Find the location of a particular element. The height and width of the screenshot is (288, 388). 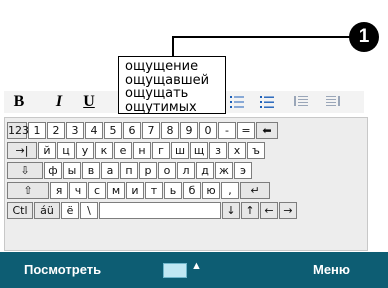

backspace-key: ⬅ is located at coordinates (267, 130).